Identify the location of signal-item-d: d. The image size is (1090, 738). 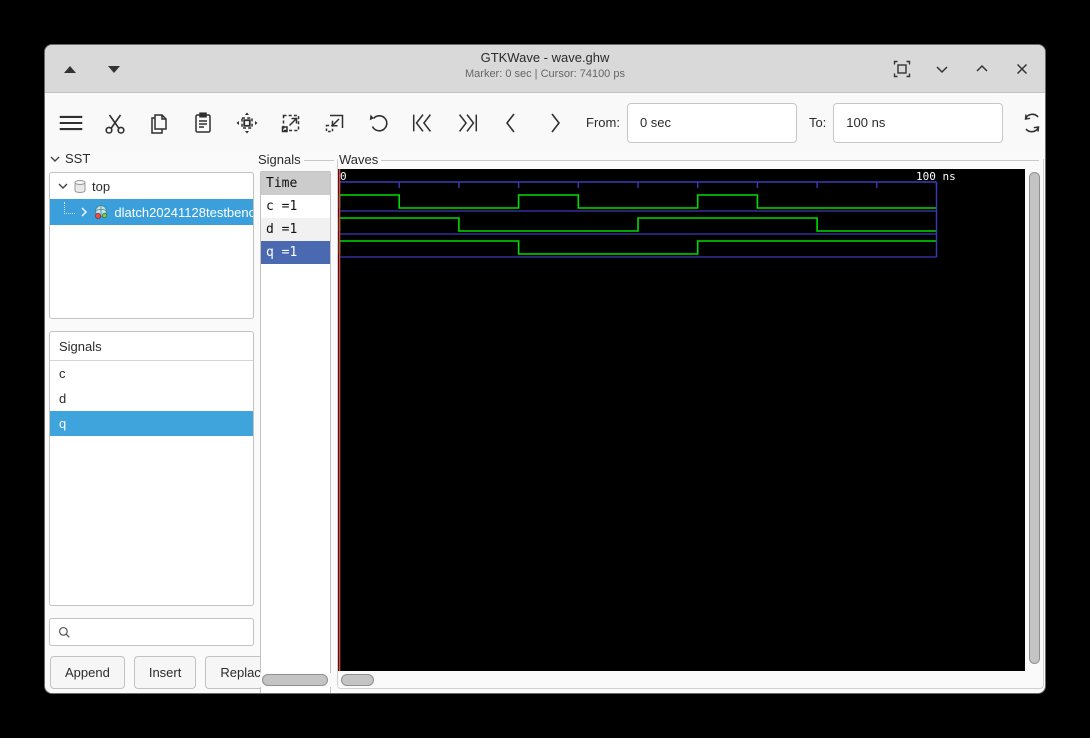
(151, 398).